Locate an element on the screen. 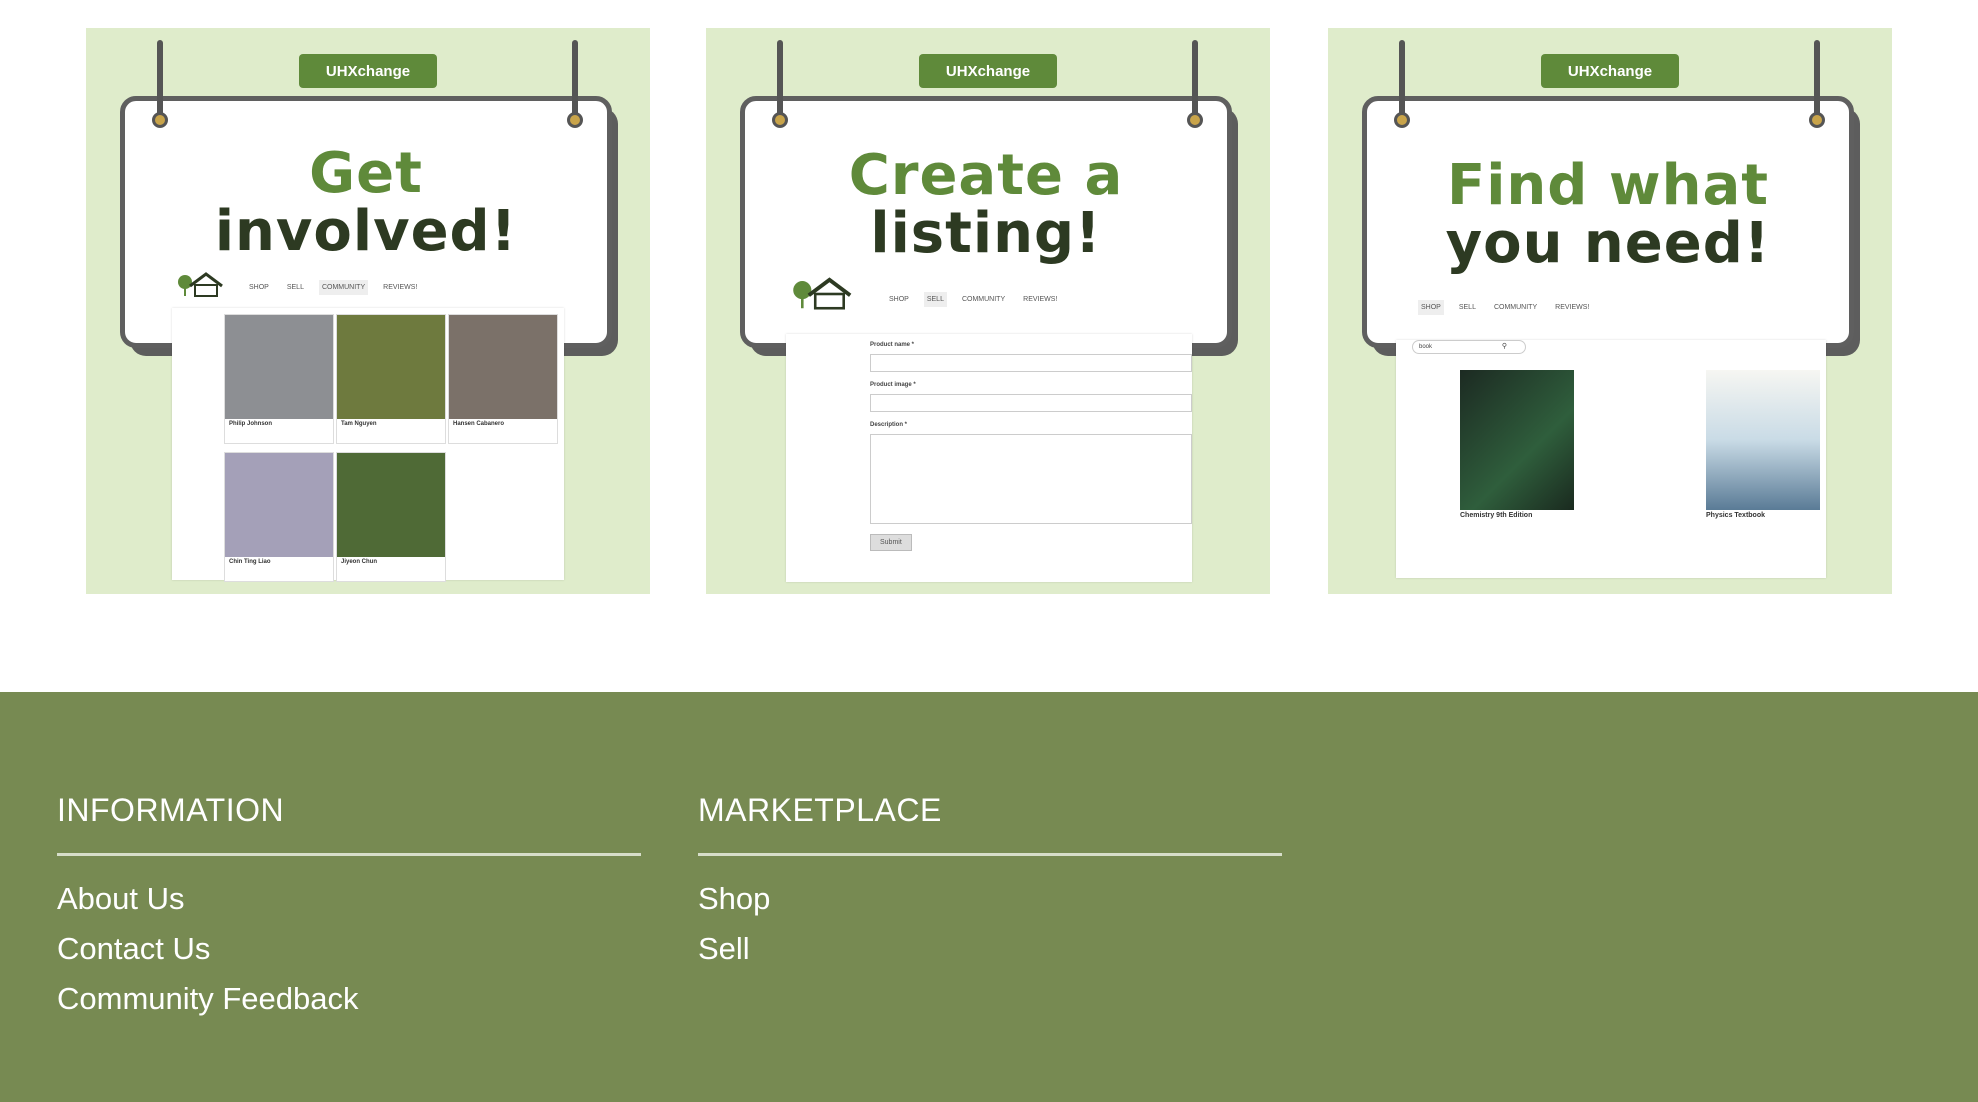  footer-column-marketplace: MARKETPLACE Shop Sell is located at coordinates (990, 883).